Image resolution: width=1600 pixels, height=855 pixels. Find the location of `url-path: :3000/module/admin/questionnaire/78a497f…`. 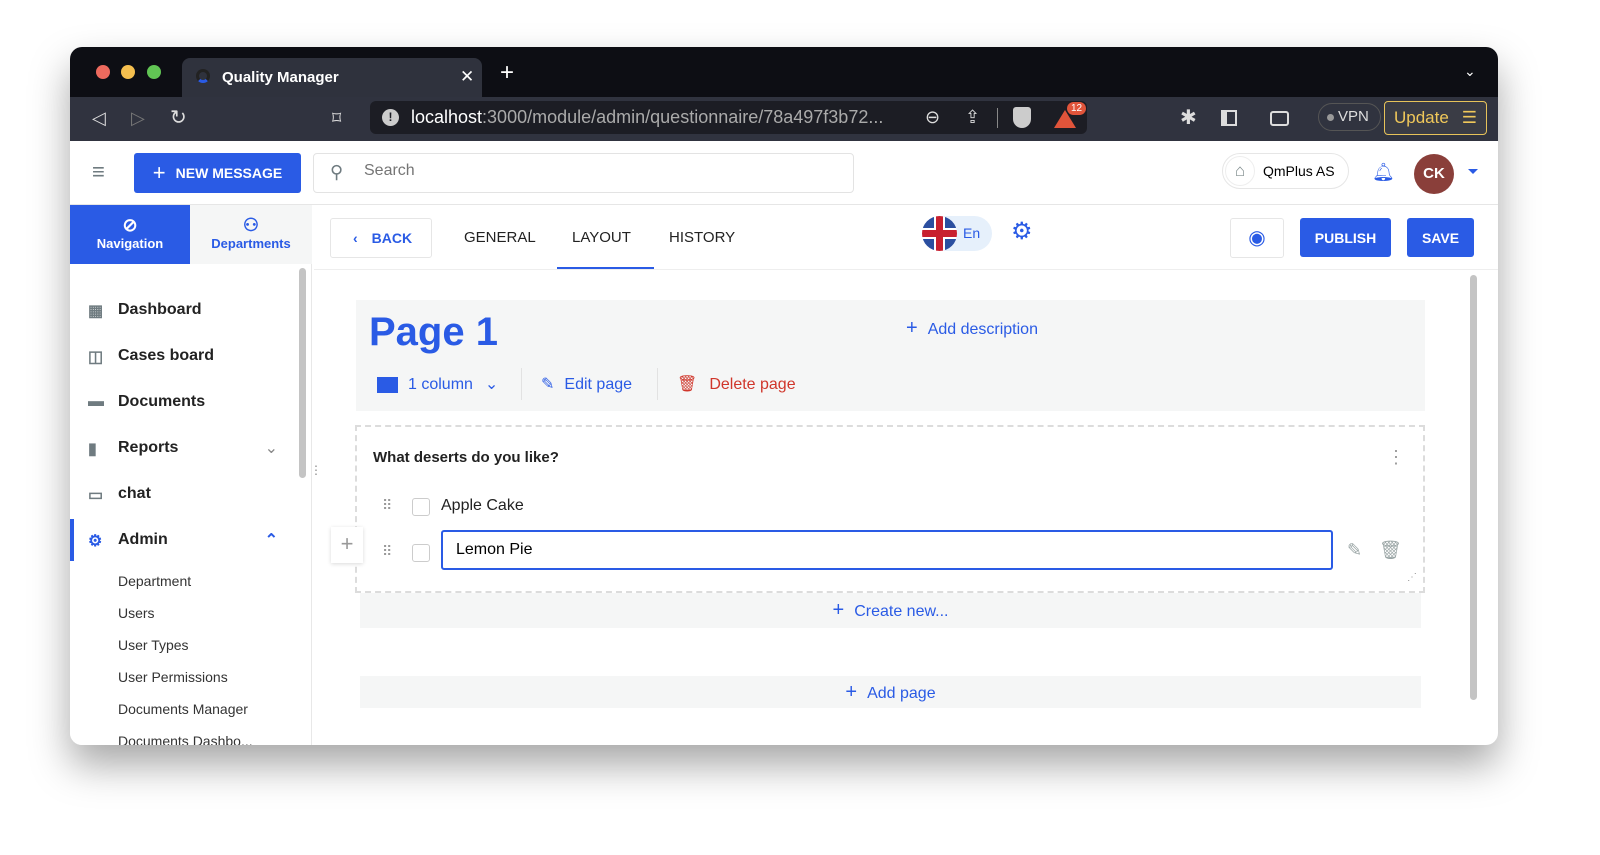

url-path: :3000/module/admin/questionnaire/78a497f… is located at coordinates (683, 117).